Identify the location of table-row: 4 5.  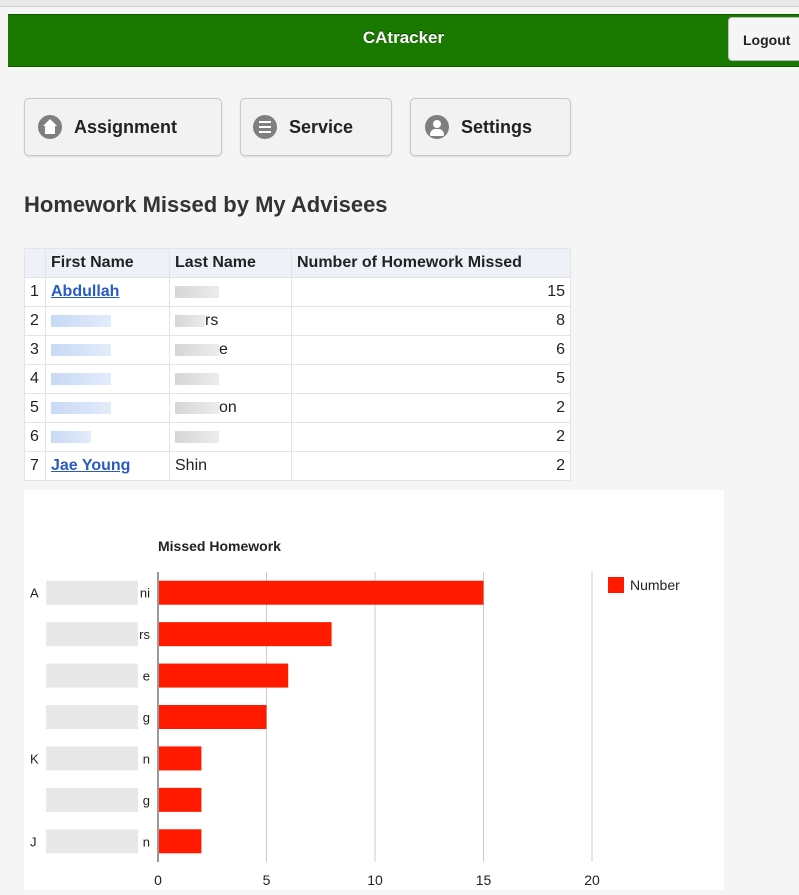
(297, 379).